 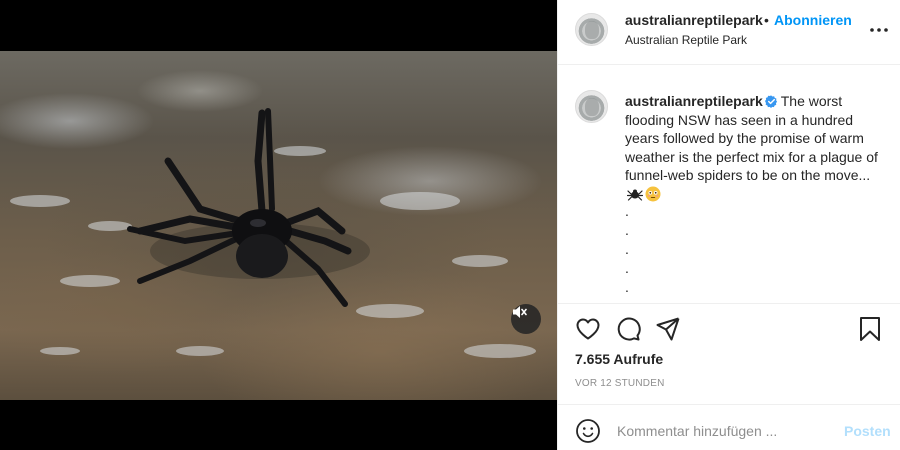 What do you see at coordinates (653, 194) in the screenshot?
I see `flushed-face-emoji` at bounding box center [653, 194].